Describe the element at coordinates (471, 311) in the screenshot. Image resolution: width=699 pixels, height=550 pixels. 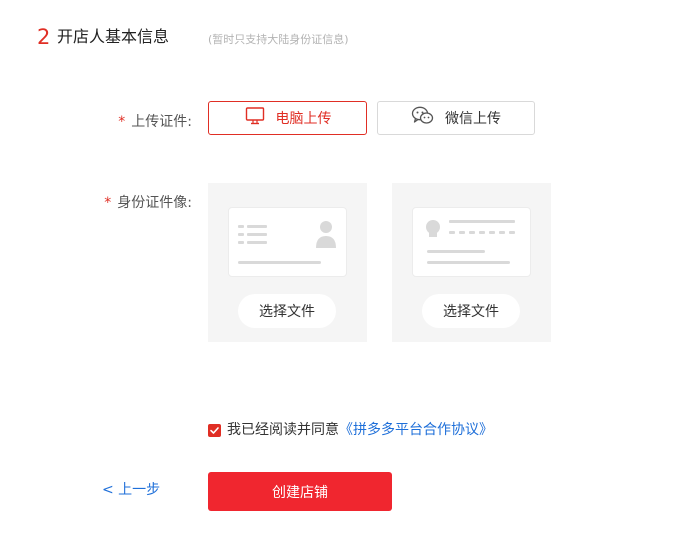
I see `back-choose-file-button: 选择文件` at that location.